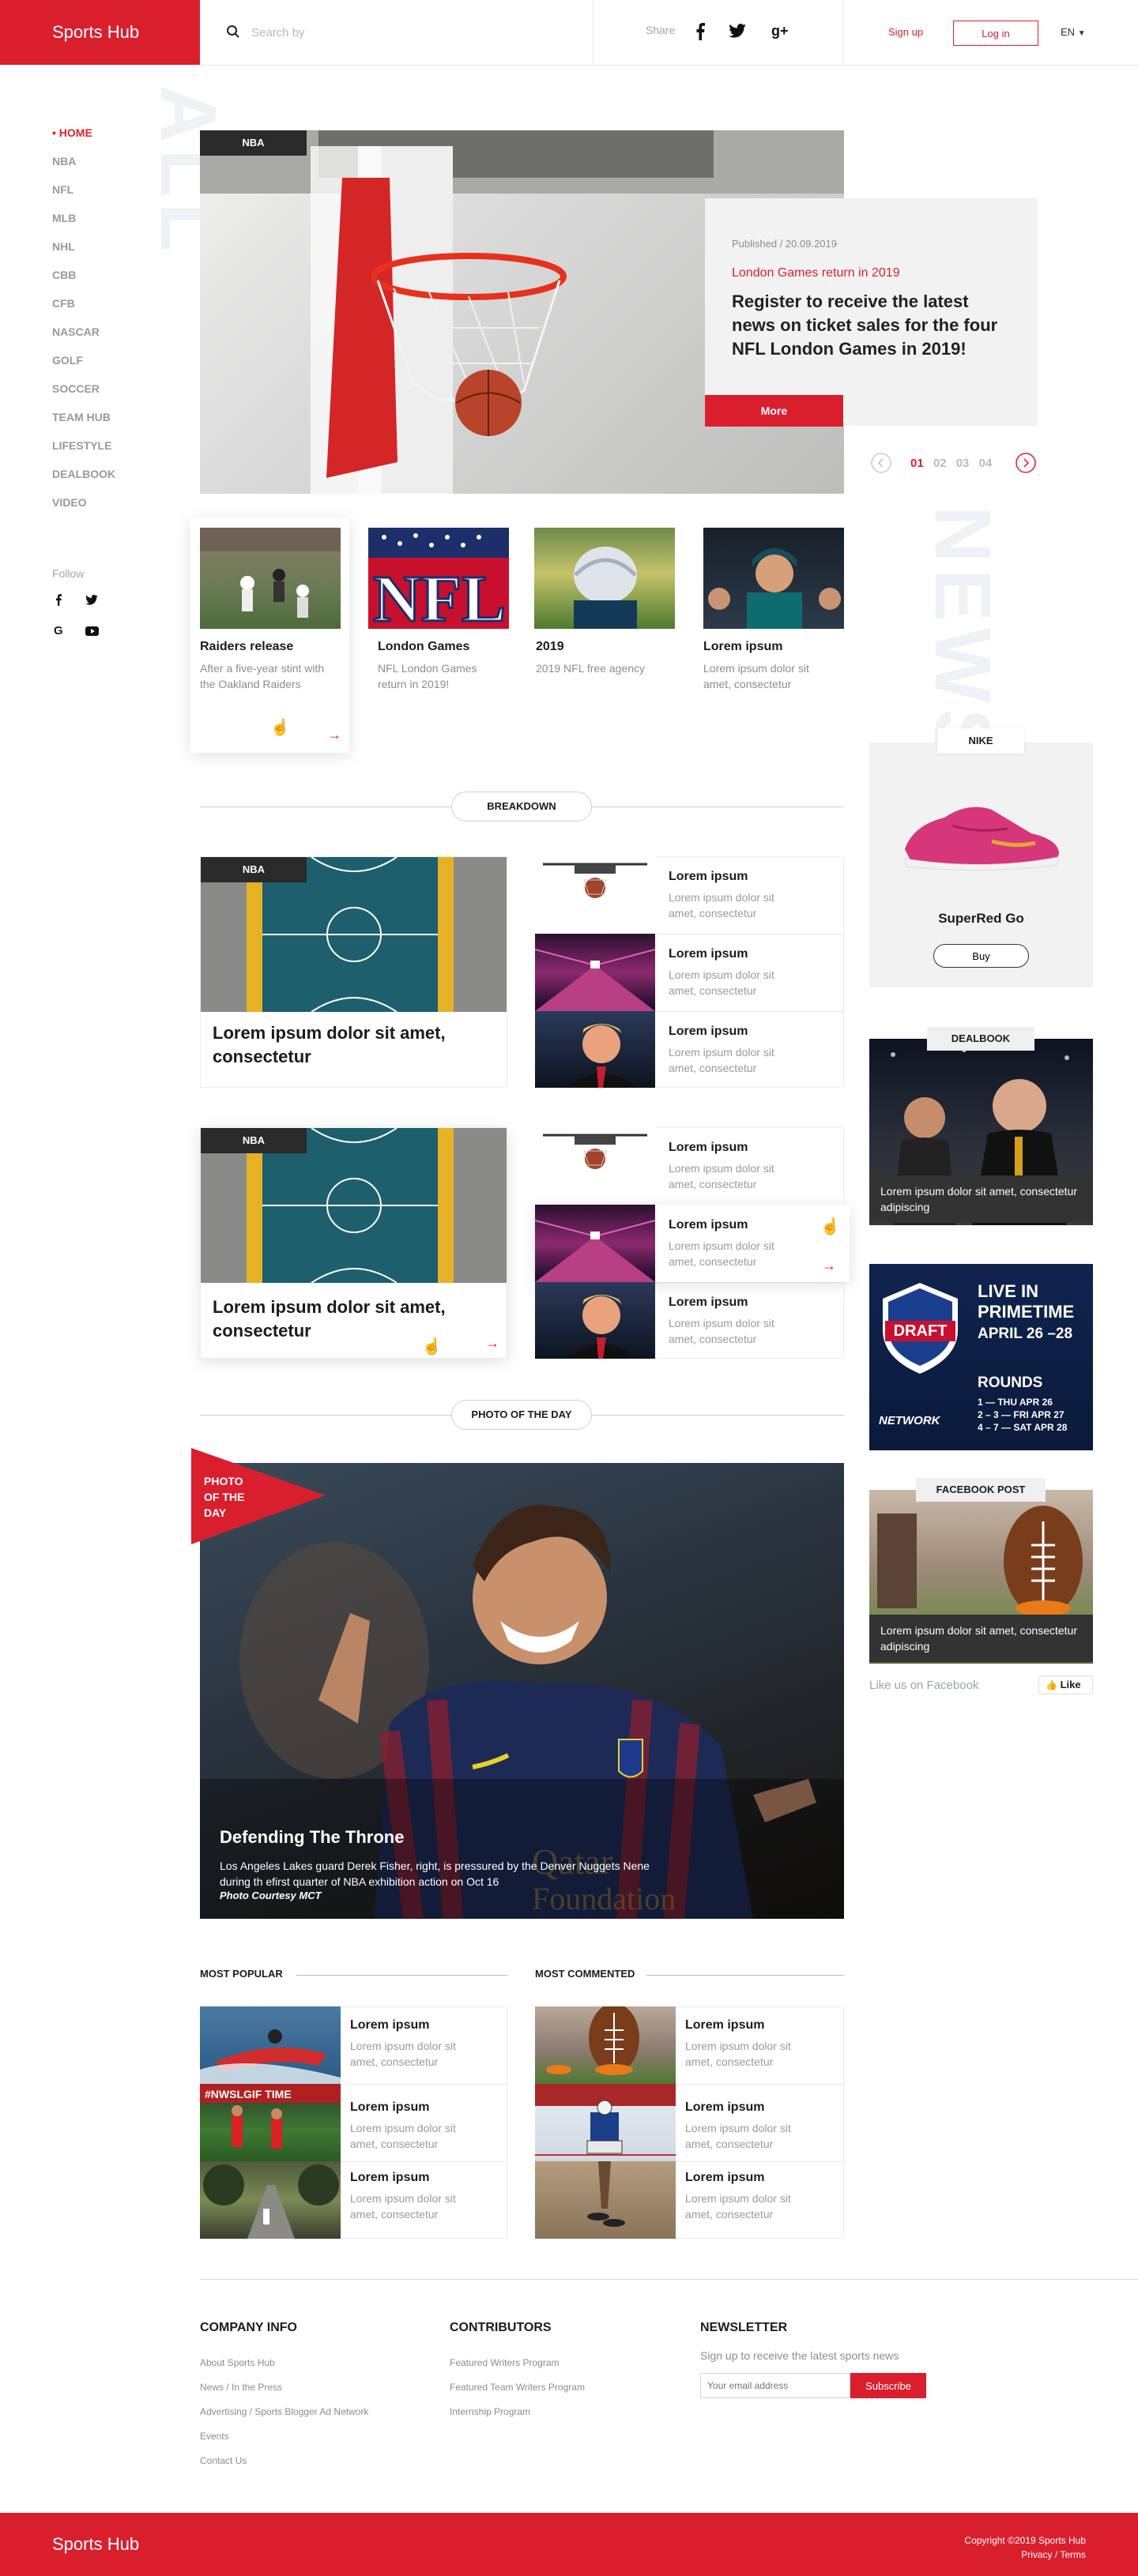 The height and width of the screenshot is (2576, 1138). I want to click on sidebar-item-cfb: CFB, so click(83, 311).